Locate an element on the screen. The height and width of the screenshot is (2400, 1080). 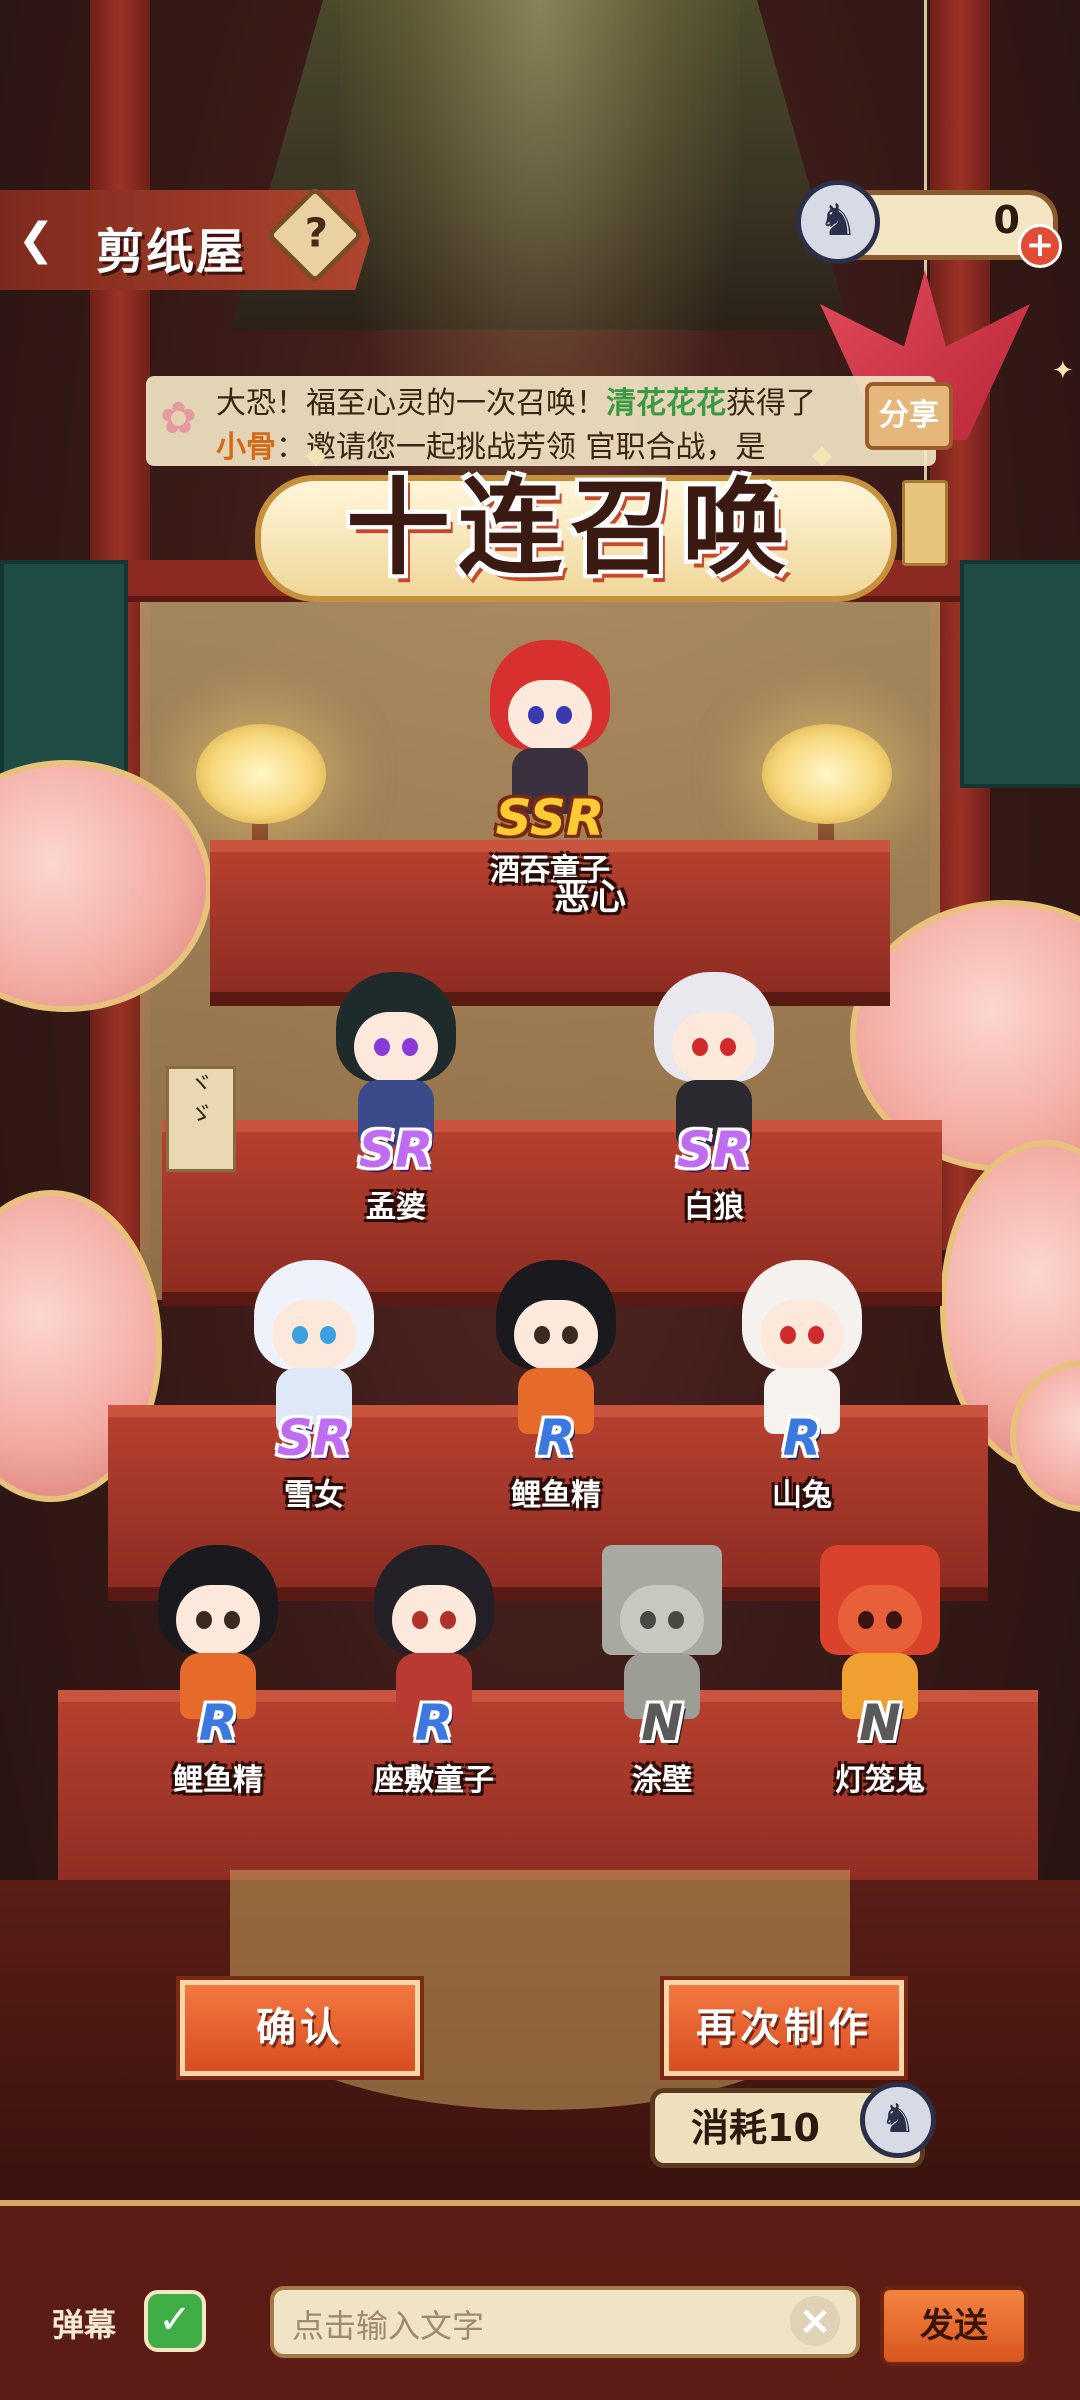
character-card: SSR 酒吞童子 恶心 is located at coordinates (550, 779).